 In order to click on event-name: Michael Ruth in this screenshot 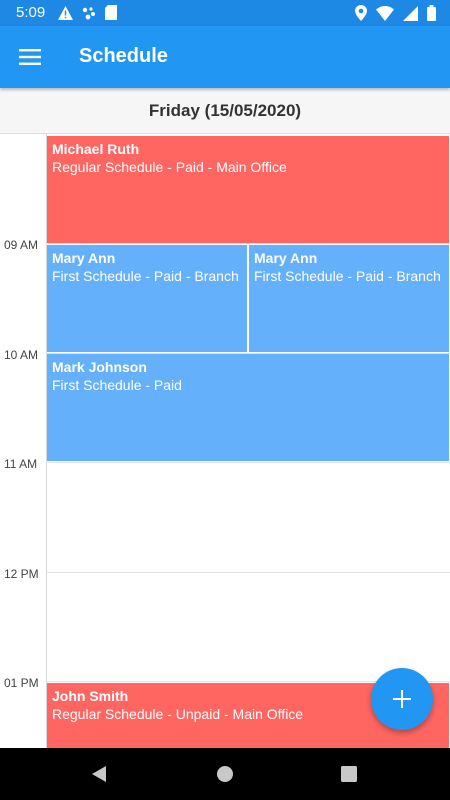, I will do `click(96, 149)`.